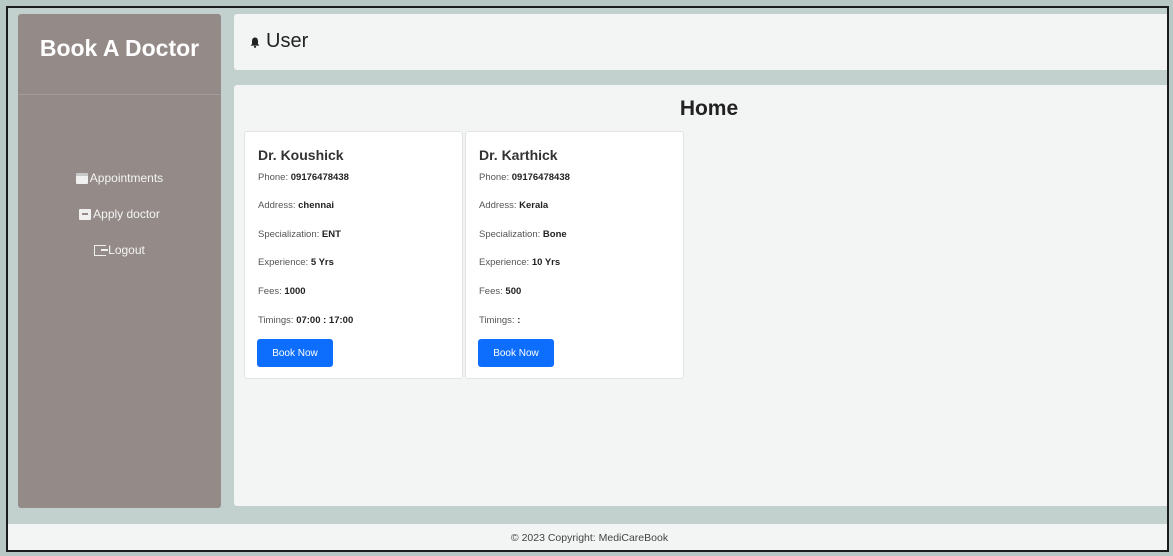  Describe the element at coordinates (126, 178) in the screenshot. I see `sidebar-item-label: Appointments` at that location.